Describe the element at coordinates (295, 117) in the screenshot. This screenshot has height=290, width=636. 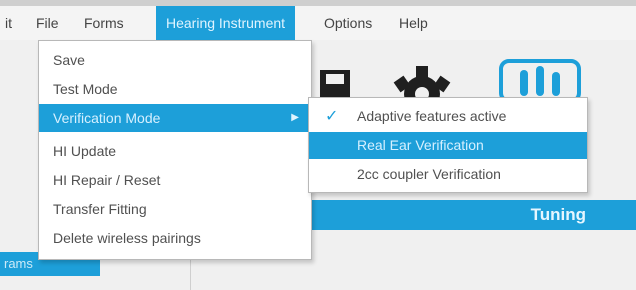
I see `submenu-arrow-icon: ▶` at that location.